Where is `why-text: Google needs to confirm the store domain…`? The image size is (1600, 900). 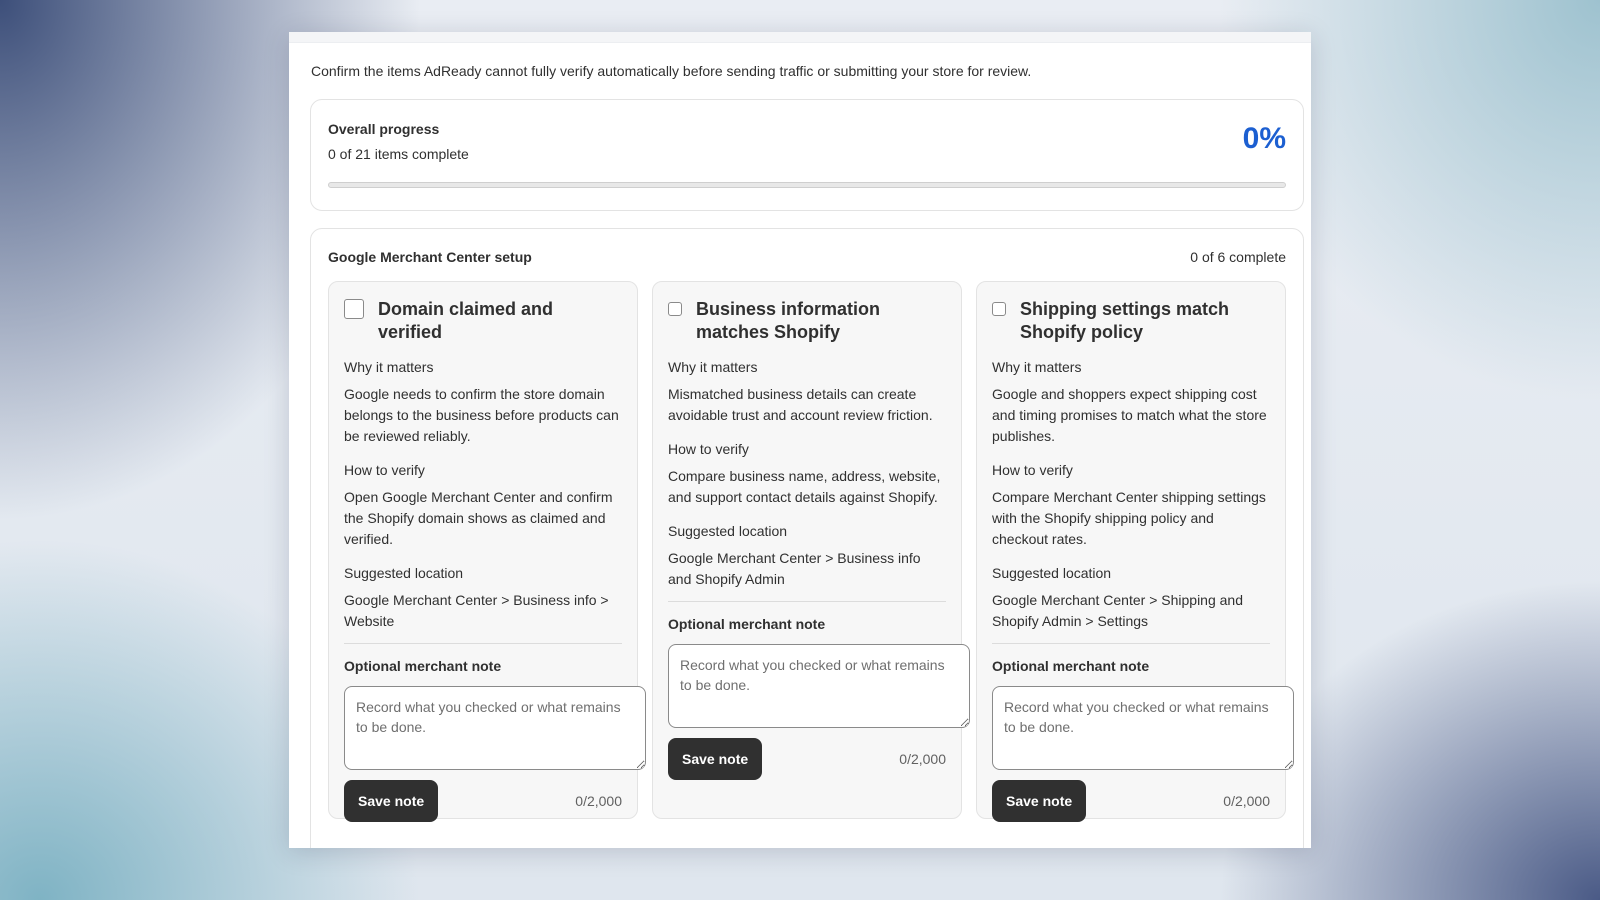
why-text: Google needs to confirm the store domain… is located at coordinates (481, 415).